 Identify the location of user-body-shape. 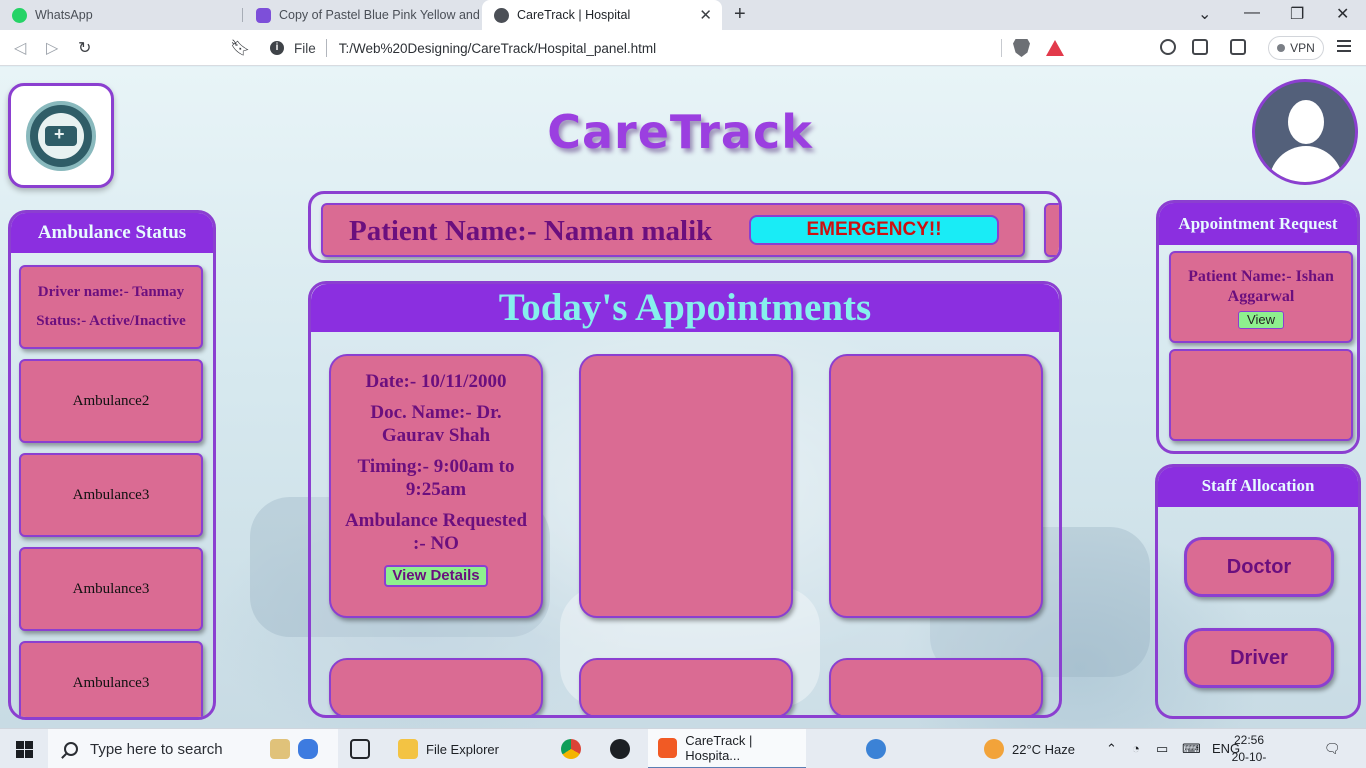
(1306, 164).